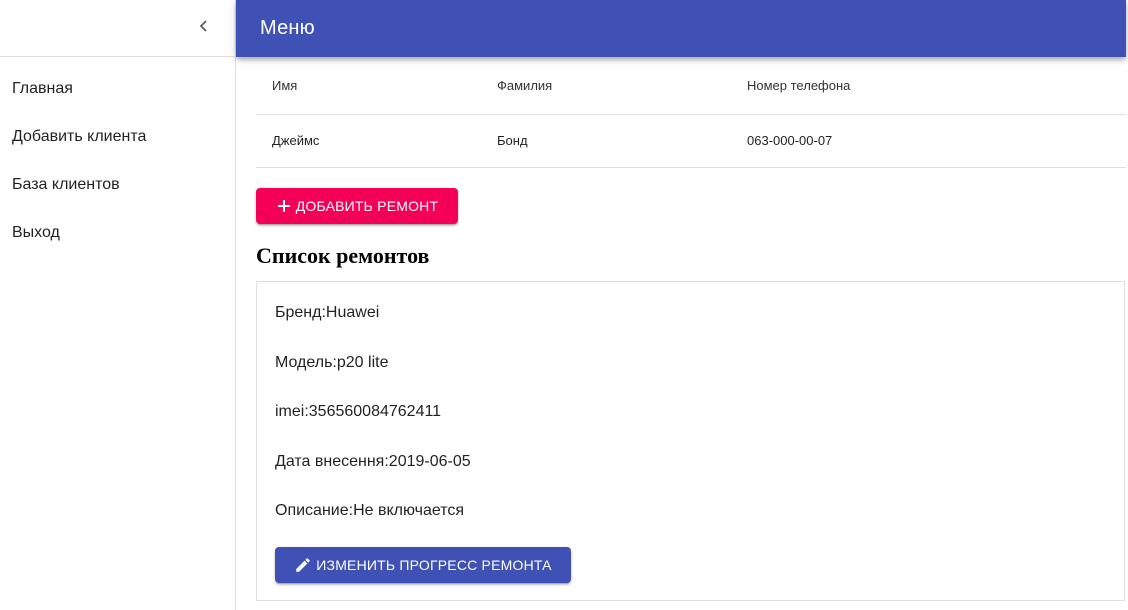  Describe the element at coordinates (36, 232) in the screenshot. I see `sidebar-item-label: Выход` at that location.